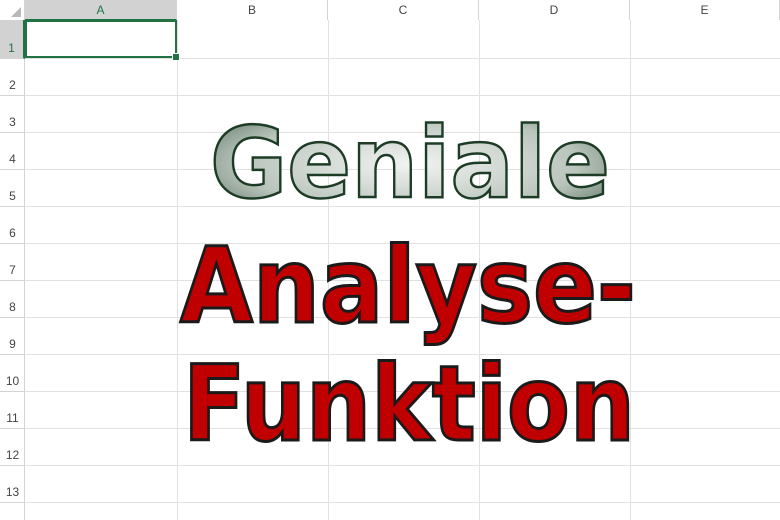  Describe the element at coordinates (252, 10) in the screenshot. I see `column-header-b: B` at that location.